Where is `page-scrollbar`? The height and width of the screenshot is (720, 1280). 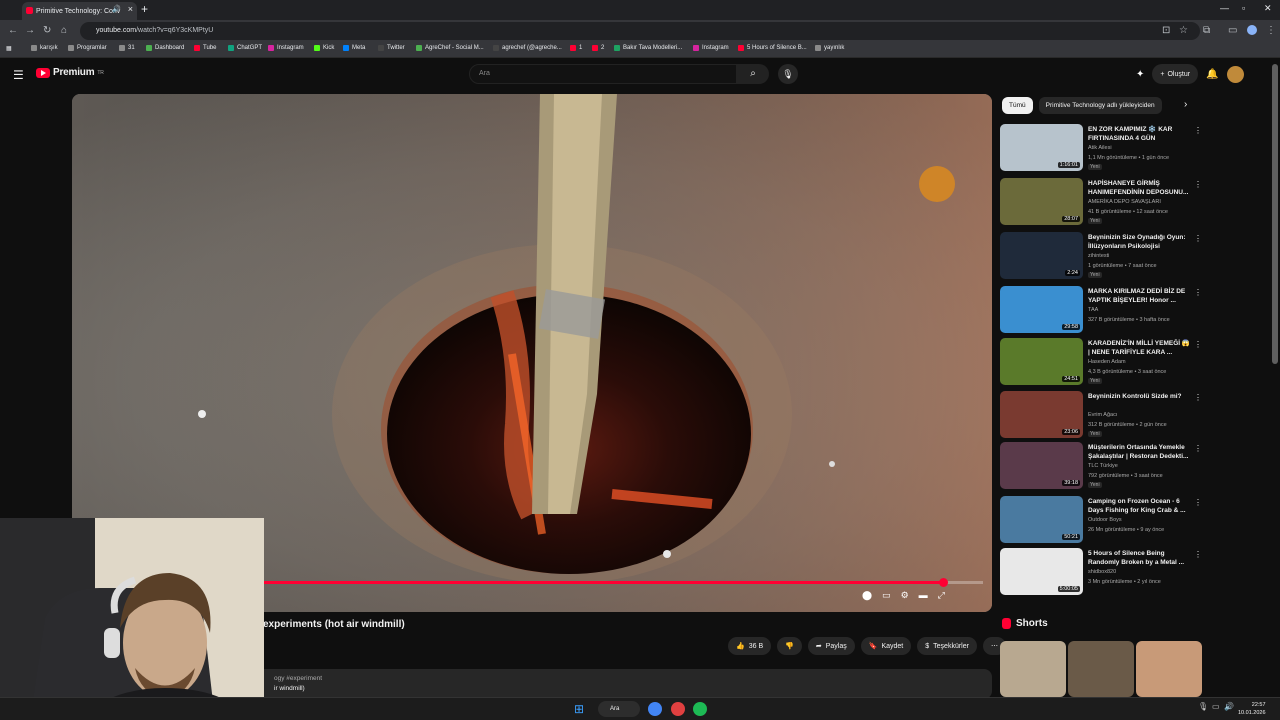 page-scrollbar is located at coordinates (1275, 214).